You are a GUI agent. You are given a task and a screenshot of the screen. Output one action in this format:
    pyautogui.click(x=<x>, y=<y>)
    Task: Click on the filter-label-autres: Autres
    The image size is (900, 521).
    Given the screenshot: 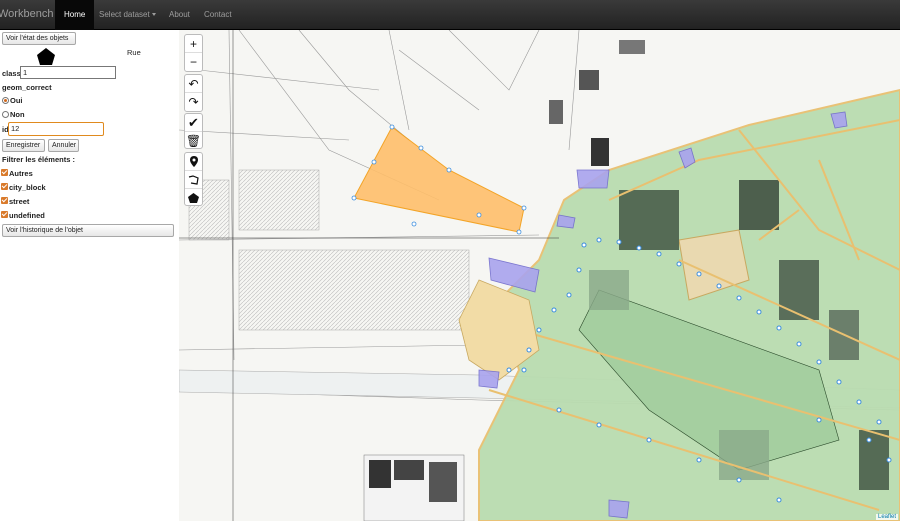 What is the action you would take?
    pyautogui.click(x=21, y=173)
    